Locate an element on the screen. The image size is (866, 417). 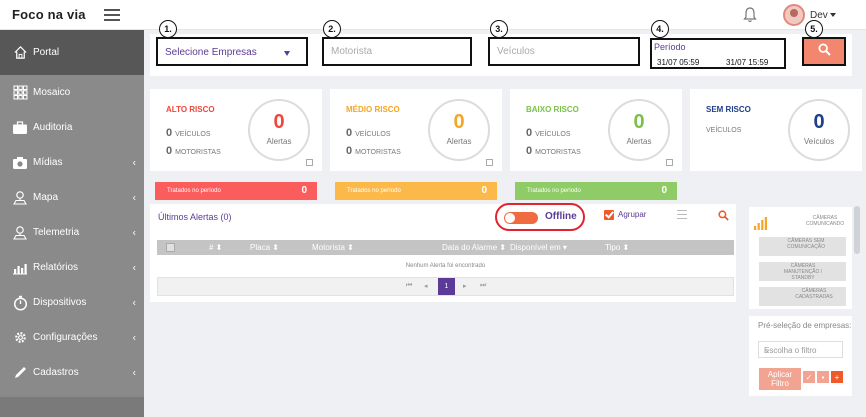
search-icon is located at coordinates (824, 51).